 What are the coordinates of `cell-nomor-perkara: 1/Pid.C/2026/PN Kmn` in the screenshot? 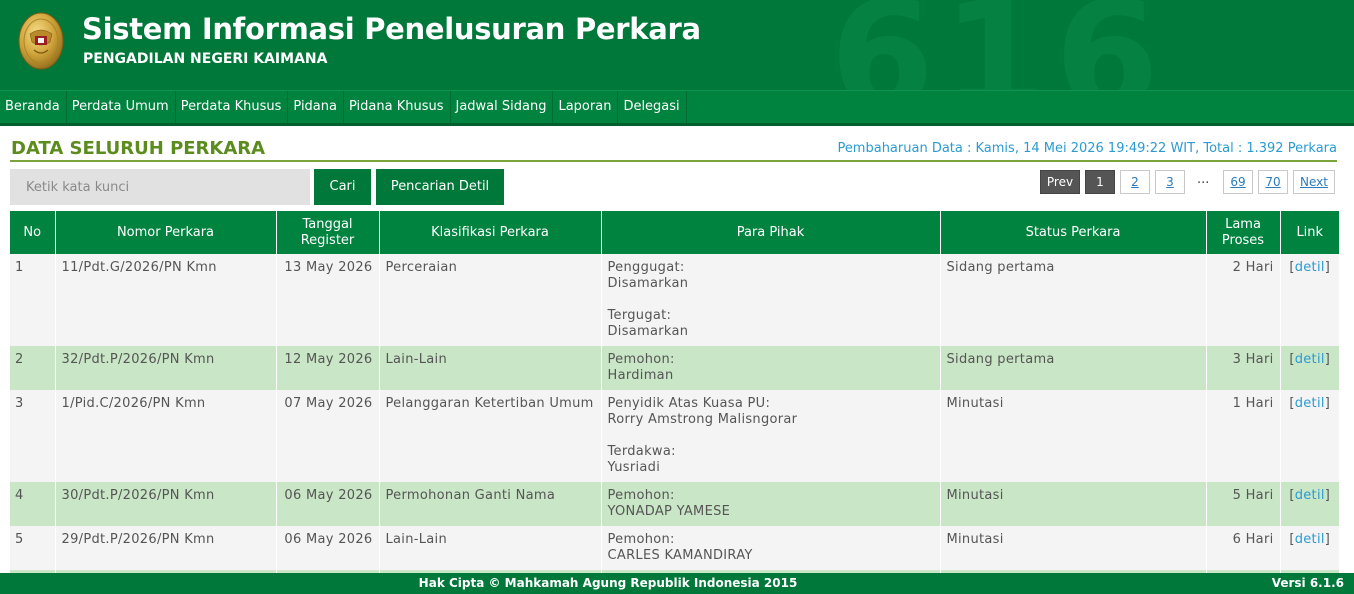 It's located at (166, 436).